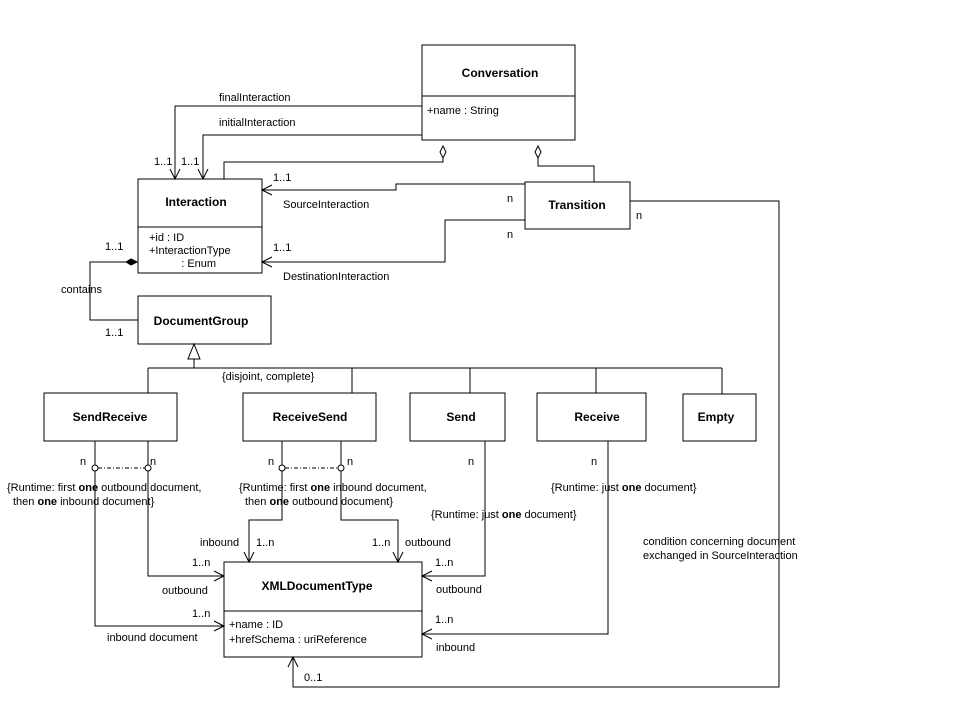 The height and width of the screenshot is (719, 959). What do you see at coordinates (186, 519) in the screenshot?
I see `association-sendreceive-outbound: 1..n outbound n` at bounding box center [186, 519].